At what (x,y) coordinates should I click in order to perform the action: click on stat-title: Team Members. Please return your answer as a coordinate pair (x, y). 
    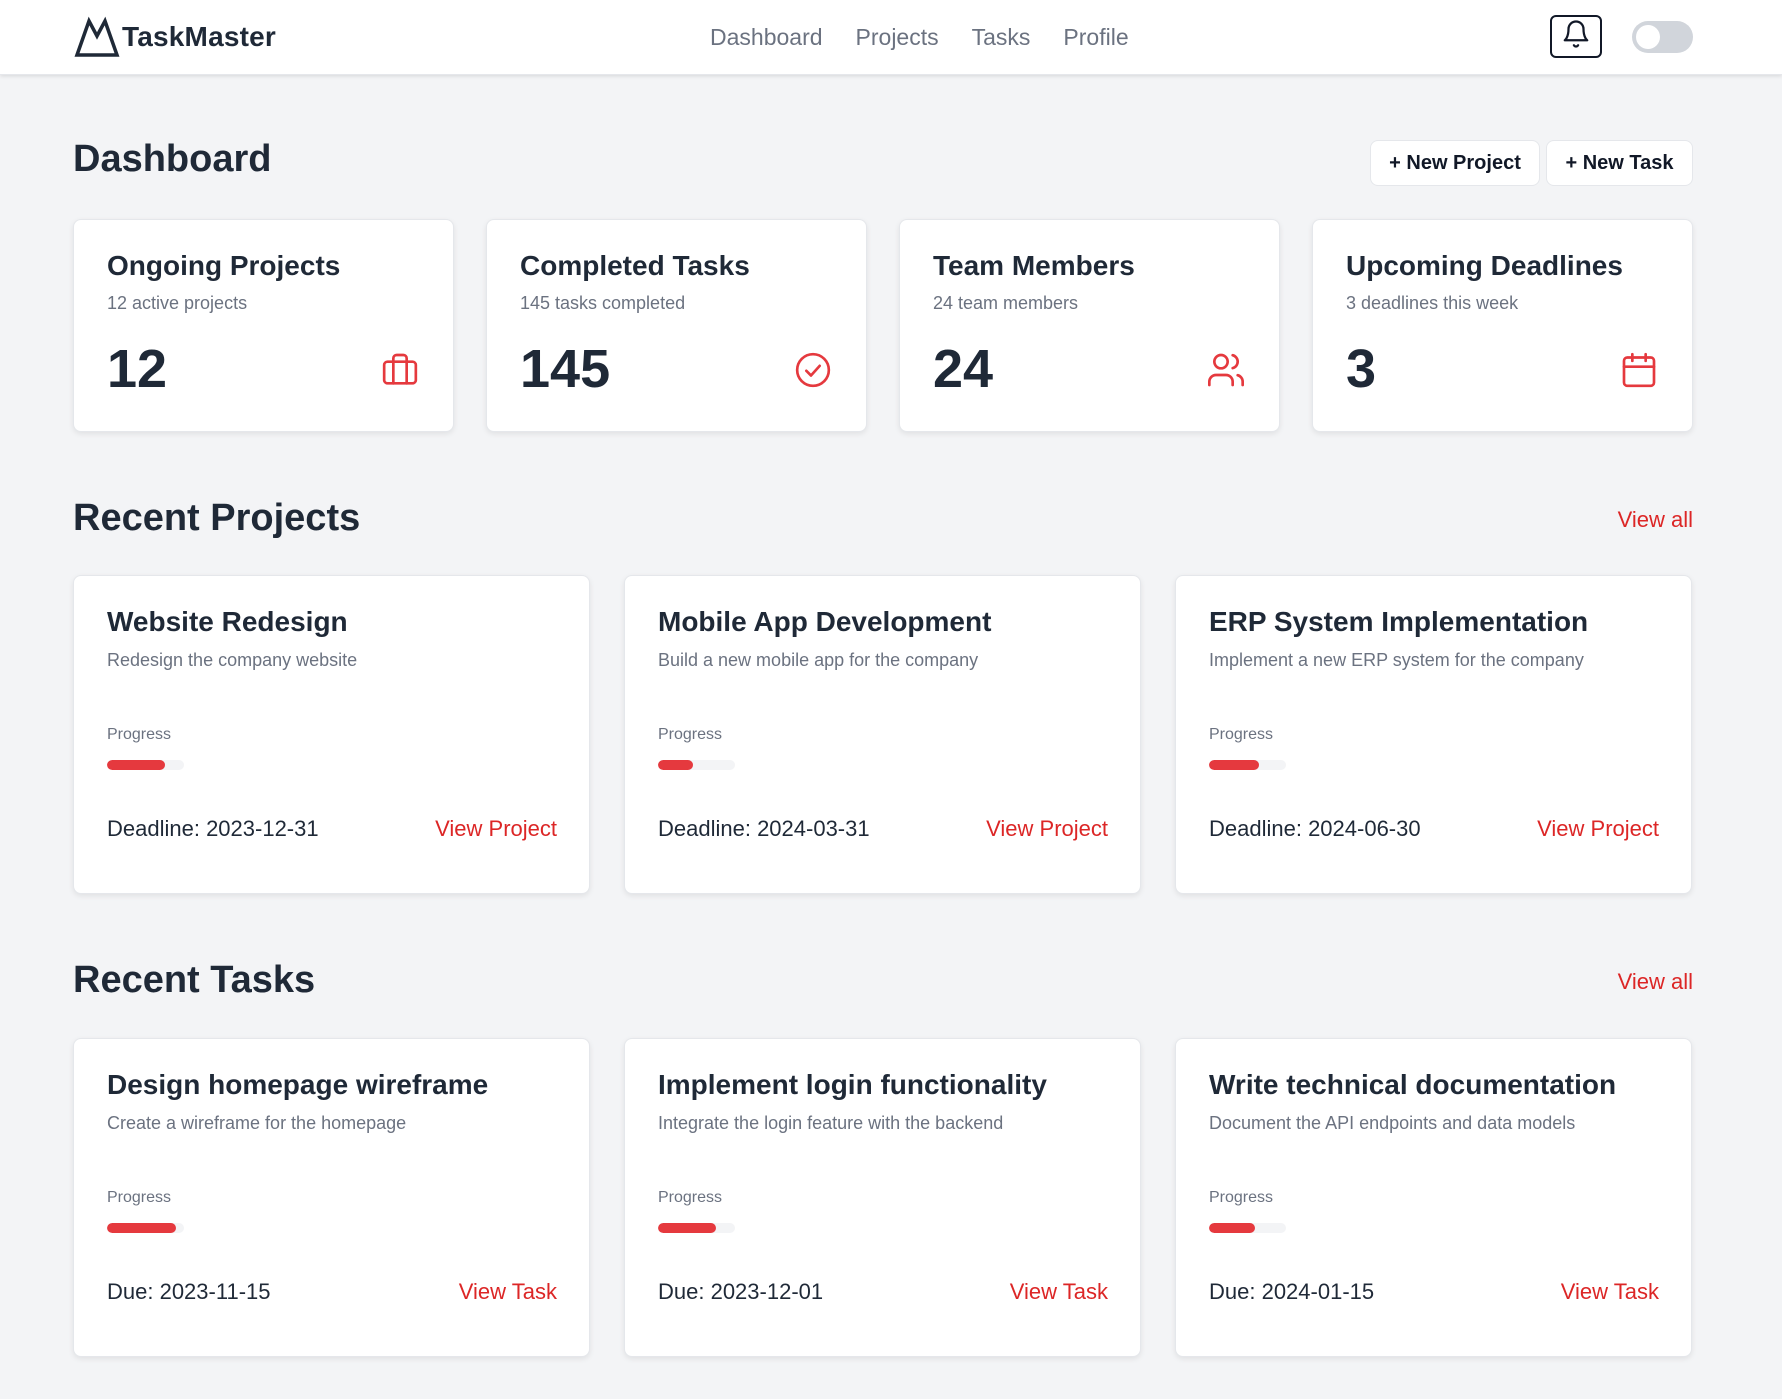
    Looking at the image, I should click on (1034, 265).